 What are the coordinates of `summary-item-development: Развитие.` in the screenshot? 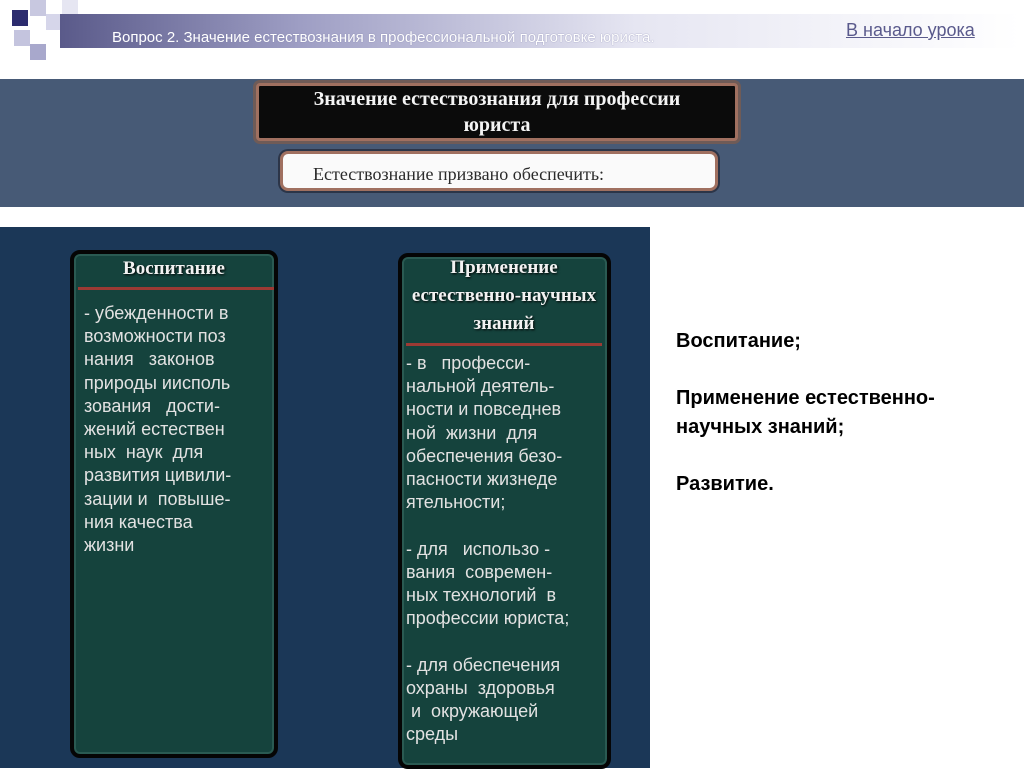 It's located at (725, 484).